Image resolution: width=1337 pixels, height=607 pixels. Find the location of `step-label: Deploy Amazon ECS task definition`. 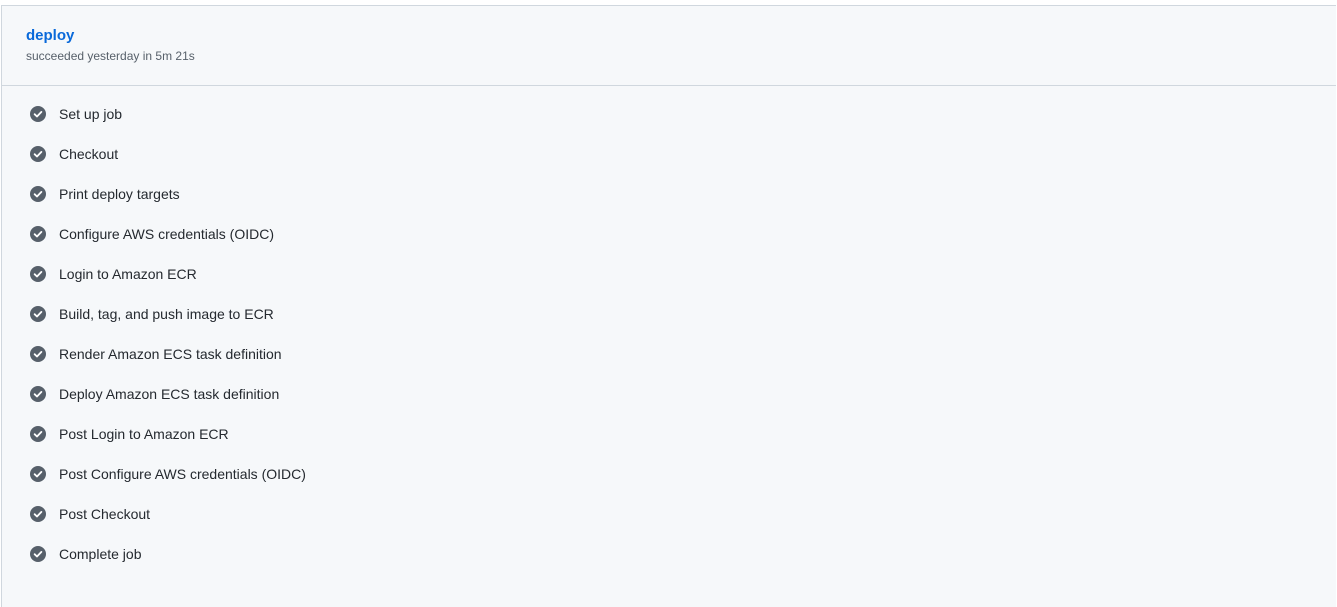

step-label: Deploy Amazon ECS task definition is located at coordinates (169, 394).